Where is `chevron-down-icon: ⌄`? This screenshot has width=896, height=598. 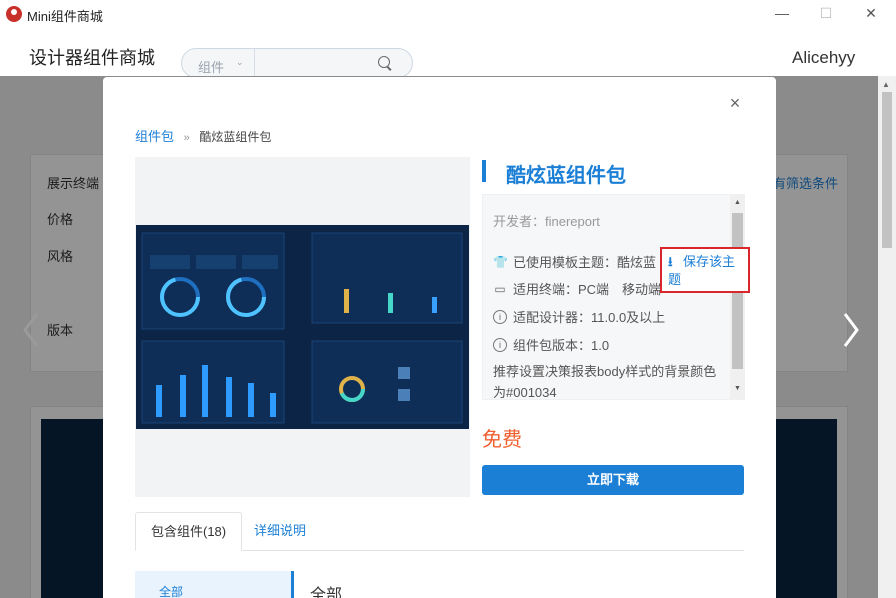
chevron-down-icon: ⌄ is located at coordinates (240, 62).